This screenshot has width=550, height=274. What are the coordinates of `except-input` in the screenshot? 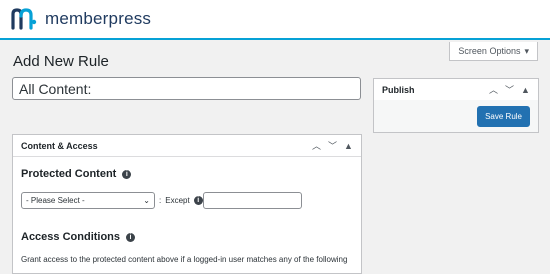 It's located at (252, 200).